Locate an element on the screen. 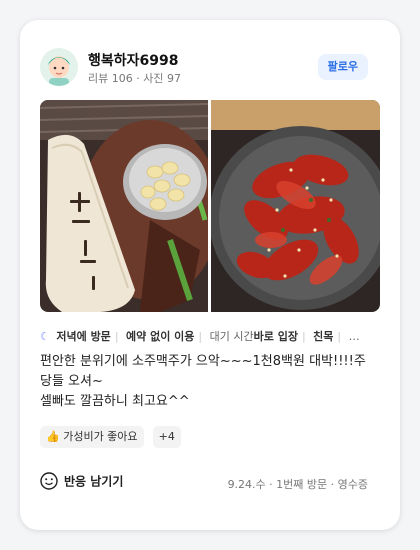  review-header: 행복하자6998 리뷰 106 · 사진 97 팔로우 is located at coordinates (210, 68).